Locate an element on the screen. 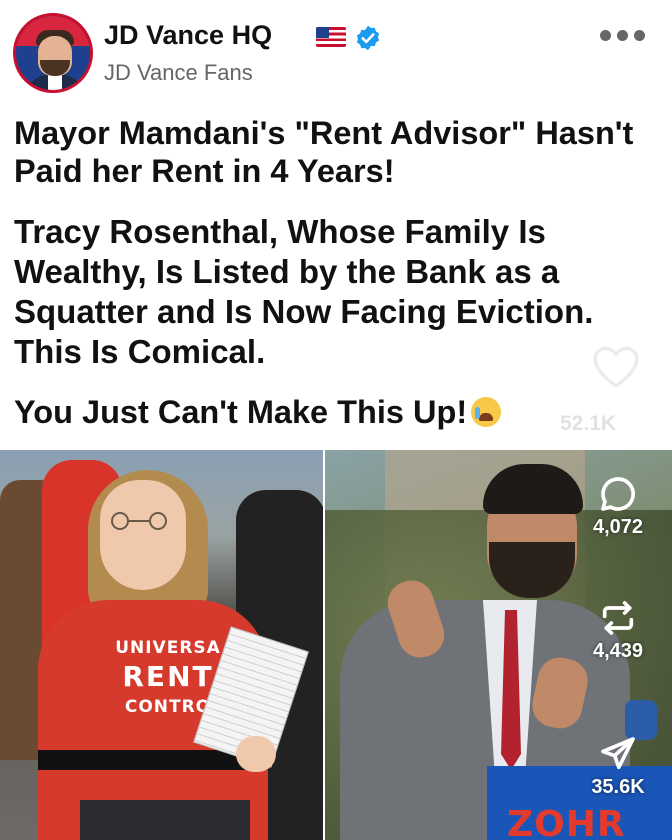 The height and width of the screenshot is (840, 672). crying-laughing-emoji is located at coordinates (486, 412).